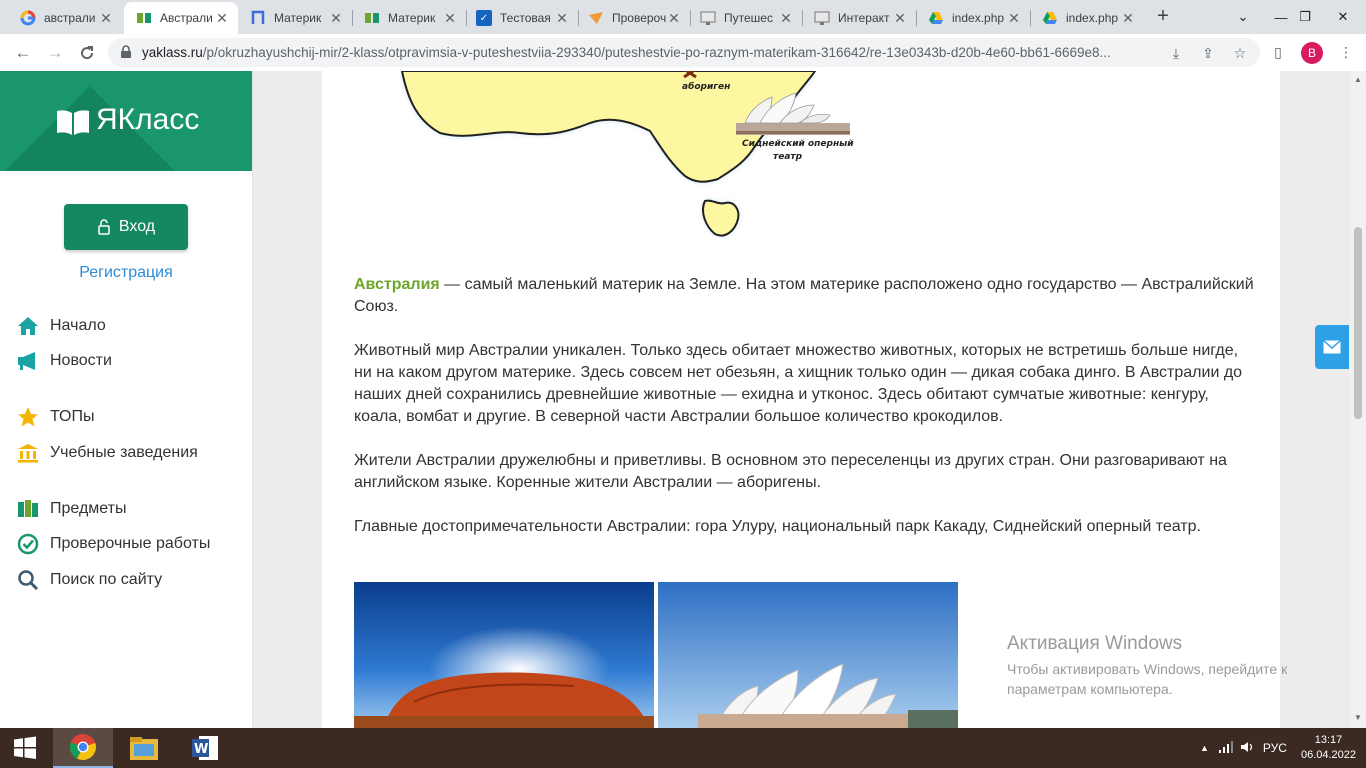 This screenshot has height=768, width=1366. I want to click on reload-button, so click(87, 53).